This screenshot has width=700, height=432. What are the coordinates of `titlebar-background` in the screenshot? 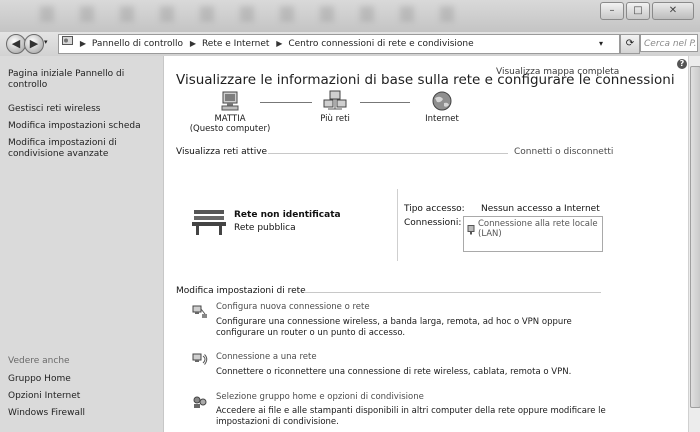 It's located at (255, 14).